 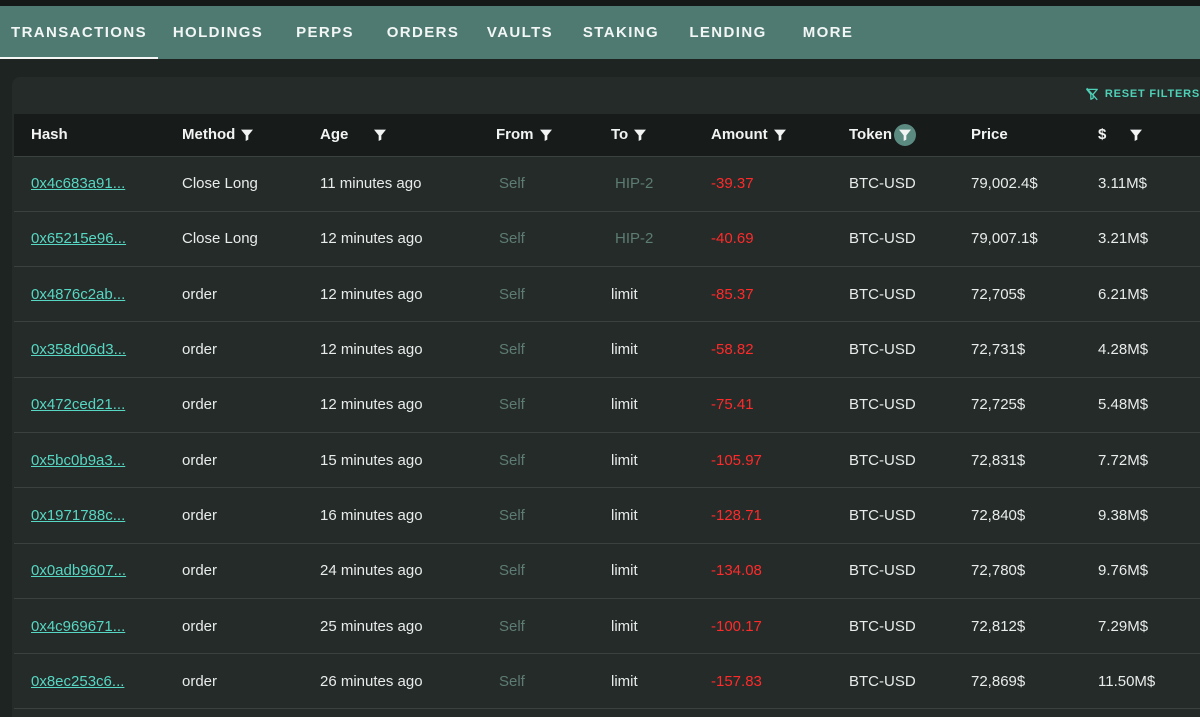 I want to click on amount-cell-text: -157.83, so click(x=736, y=681).